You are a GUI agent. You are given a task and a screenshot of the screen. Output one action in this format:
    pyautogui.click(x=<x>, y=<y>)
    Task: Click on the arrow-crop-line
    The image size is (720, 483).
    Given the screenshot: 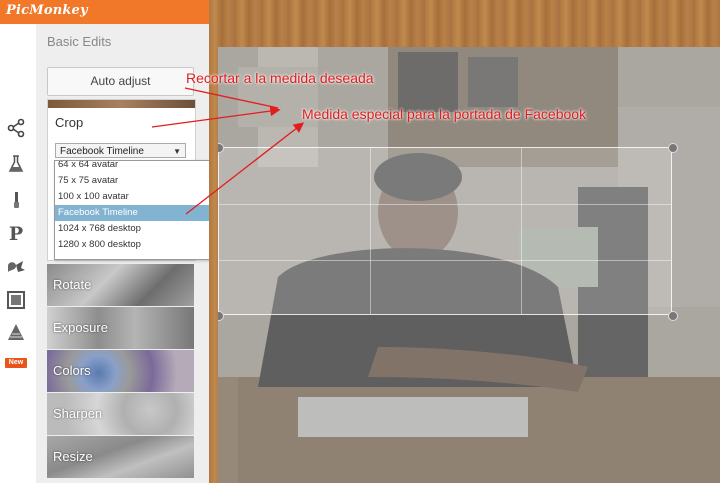 What is the action you would take?
    pyautogui.click(x=216, y=116)
    